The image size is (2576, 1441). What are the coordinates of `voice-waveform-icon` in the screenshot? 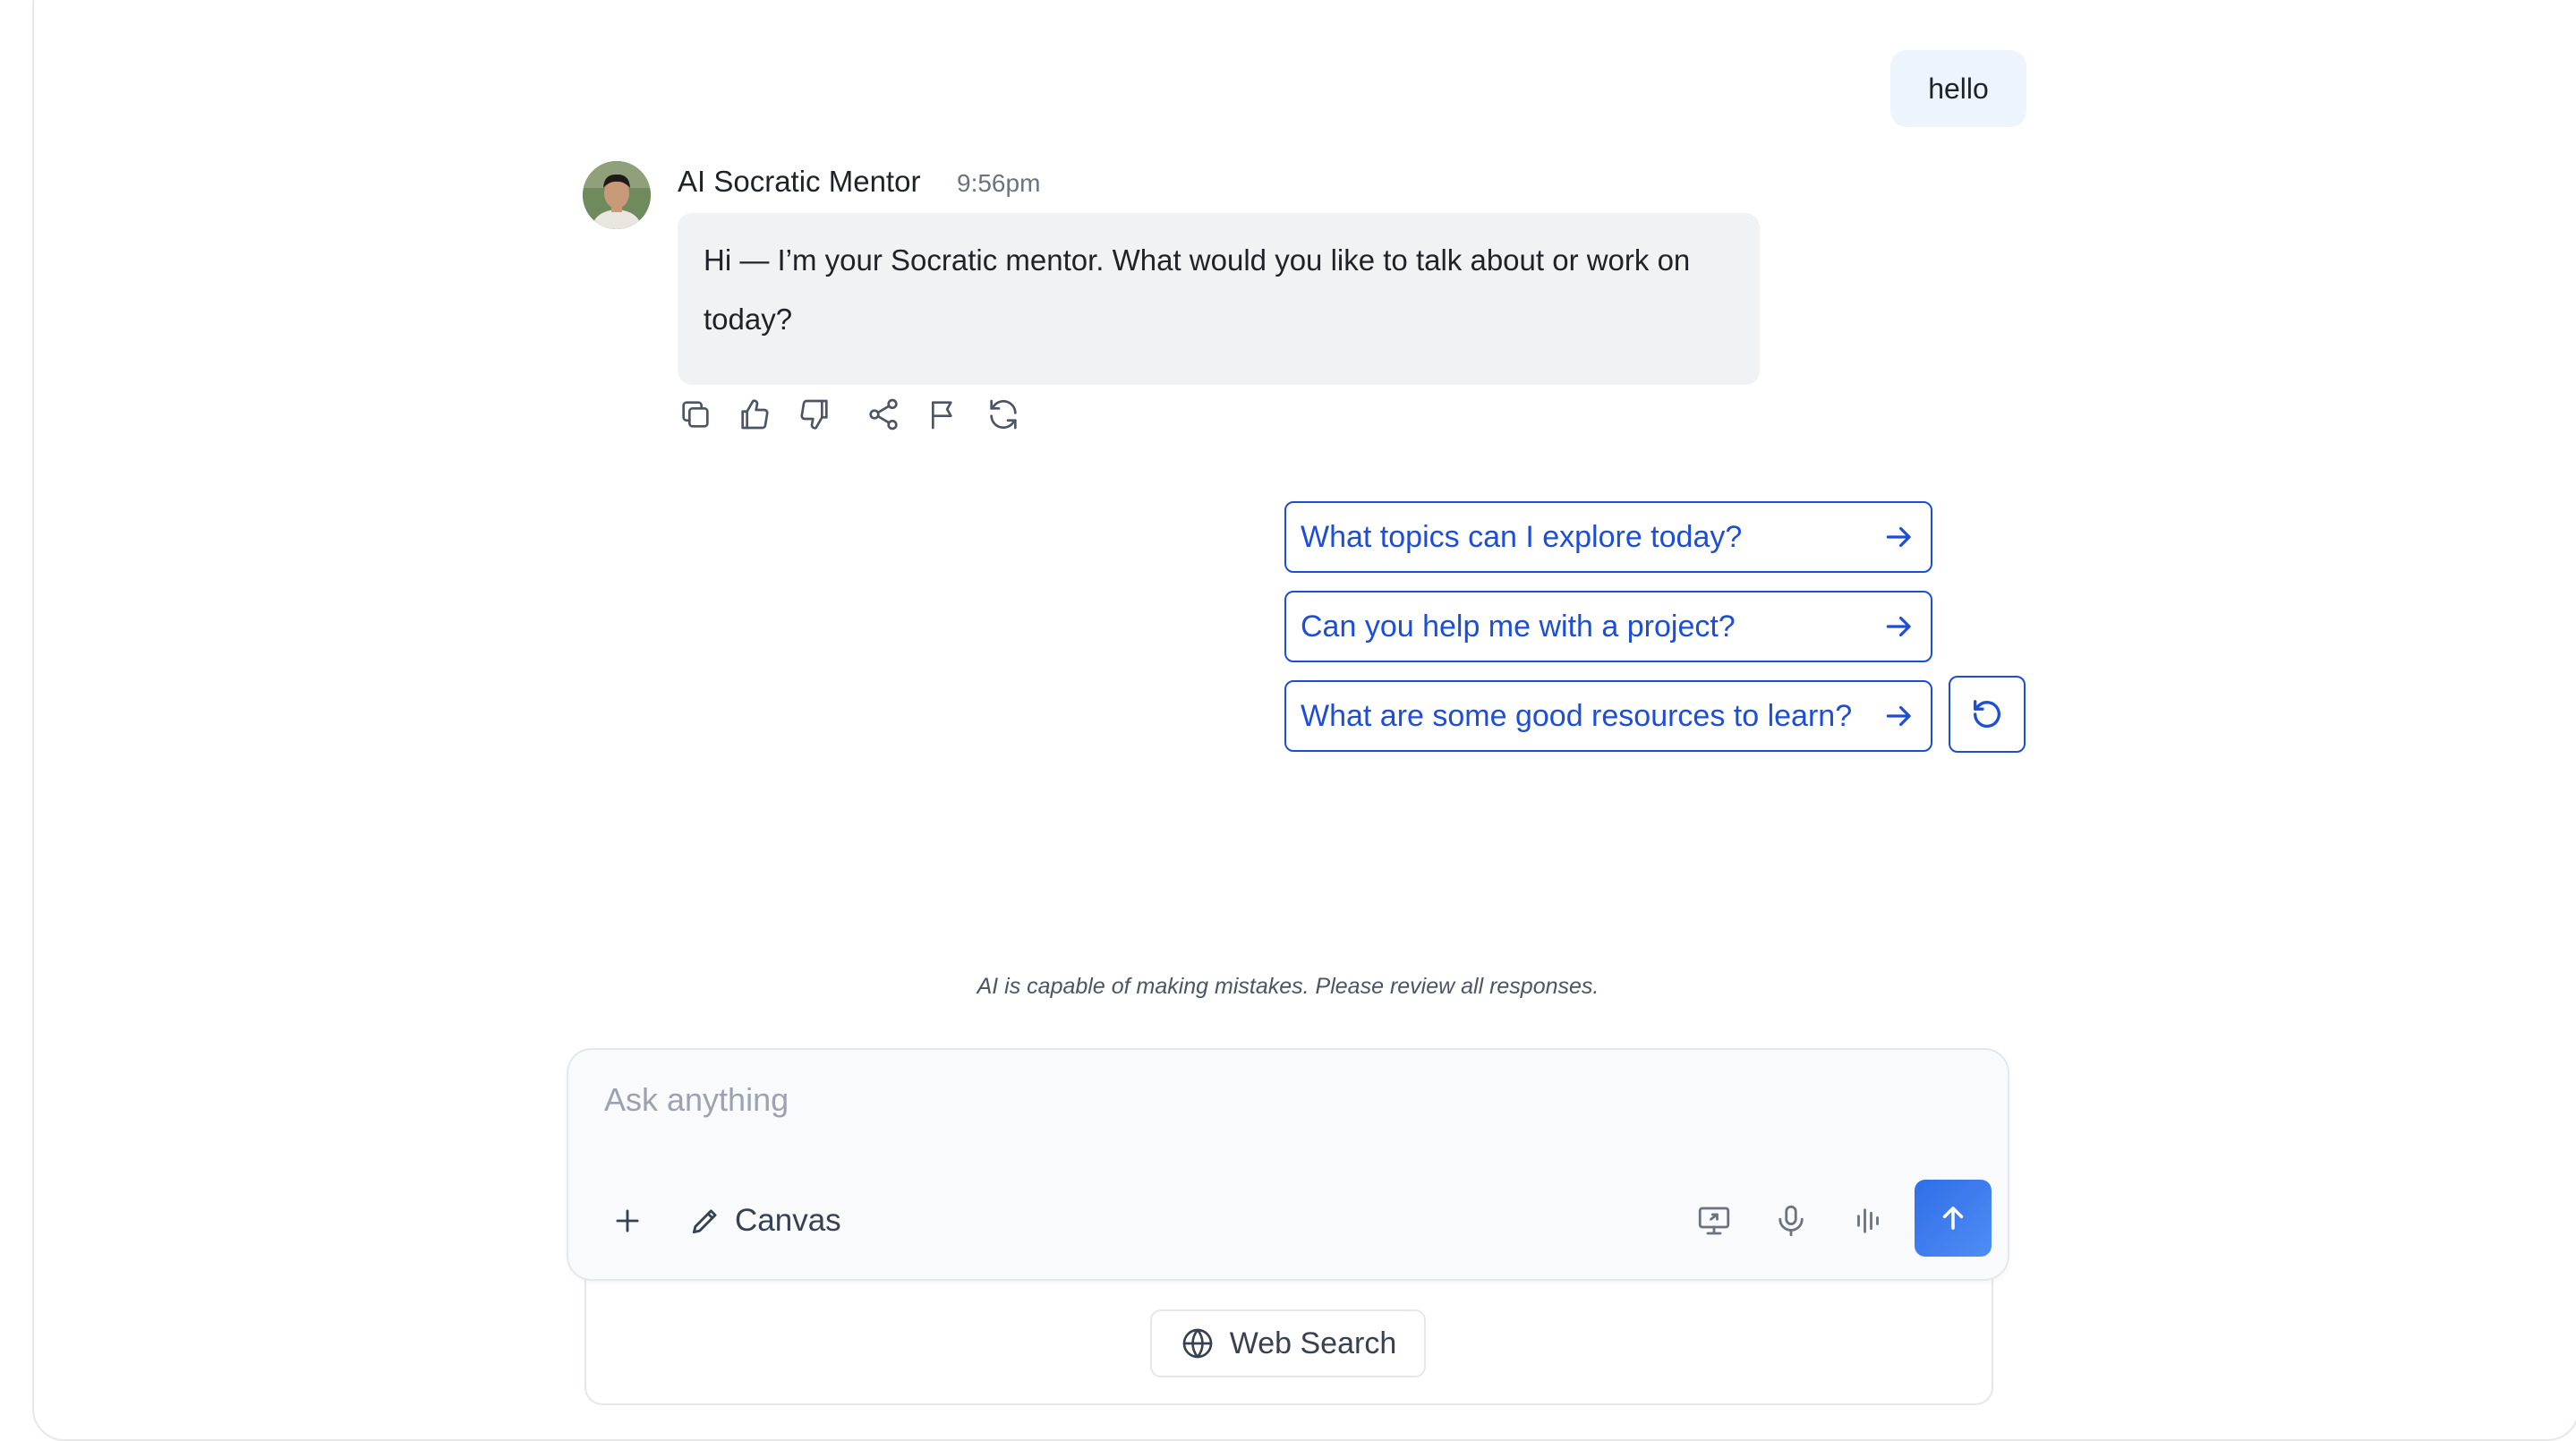 It's located at (1868, 1220).